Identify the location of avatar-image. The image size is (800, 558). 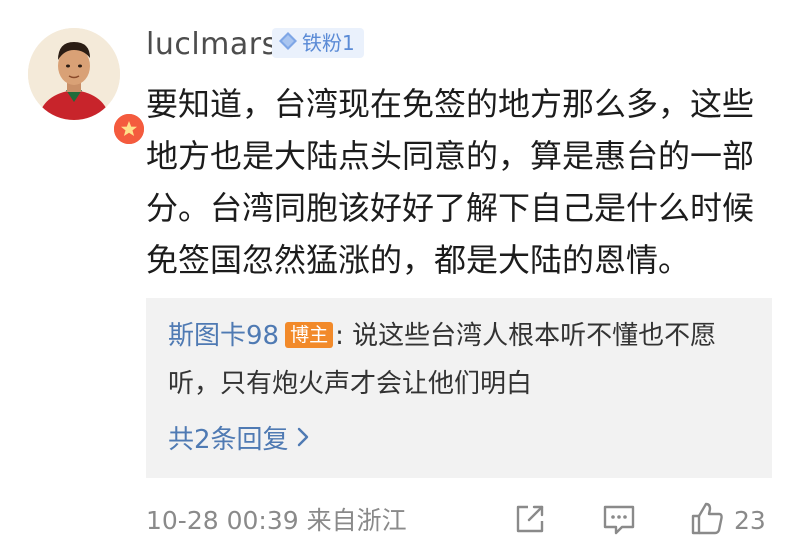
(74, 74).